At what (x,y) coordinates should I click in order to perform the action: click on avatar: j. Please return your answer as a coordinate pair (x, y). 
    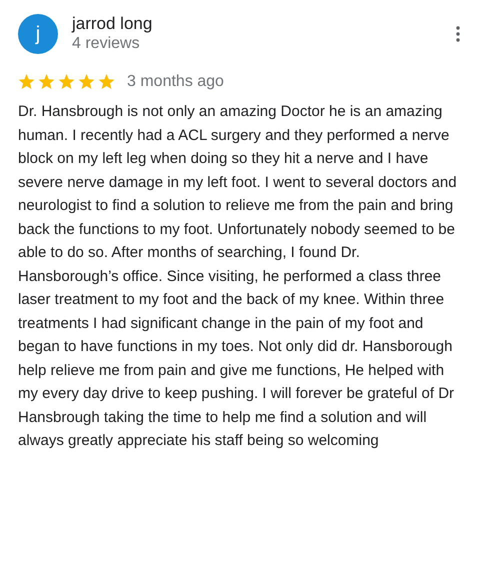
    Looking at the image, I should click on (38, 34).